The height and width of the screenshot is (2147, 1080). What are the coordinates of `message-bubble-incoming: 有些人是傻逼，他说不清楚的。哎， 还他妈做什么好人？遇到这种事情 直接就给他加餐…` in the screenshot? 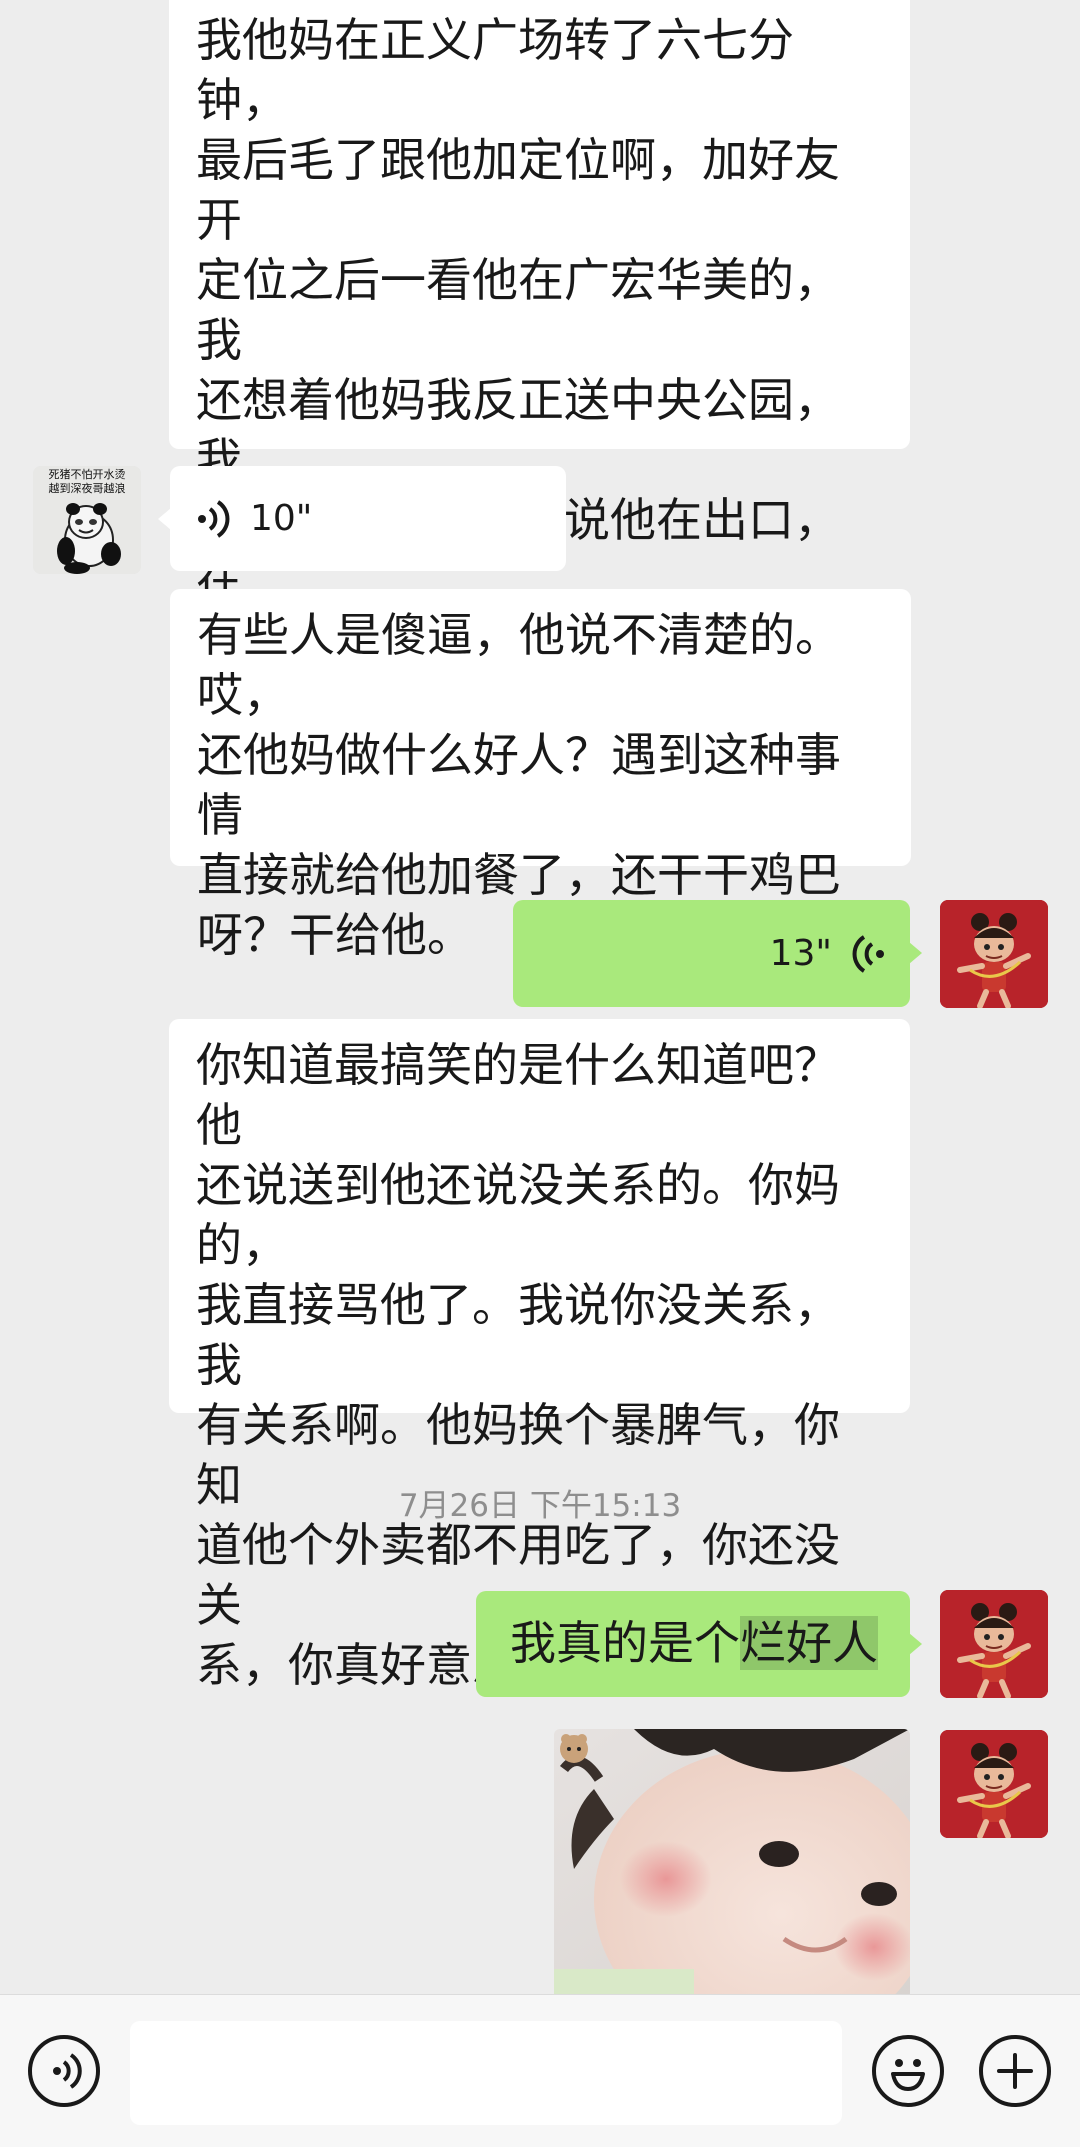 It's located at (540, 775).